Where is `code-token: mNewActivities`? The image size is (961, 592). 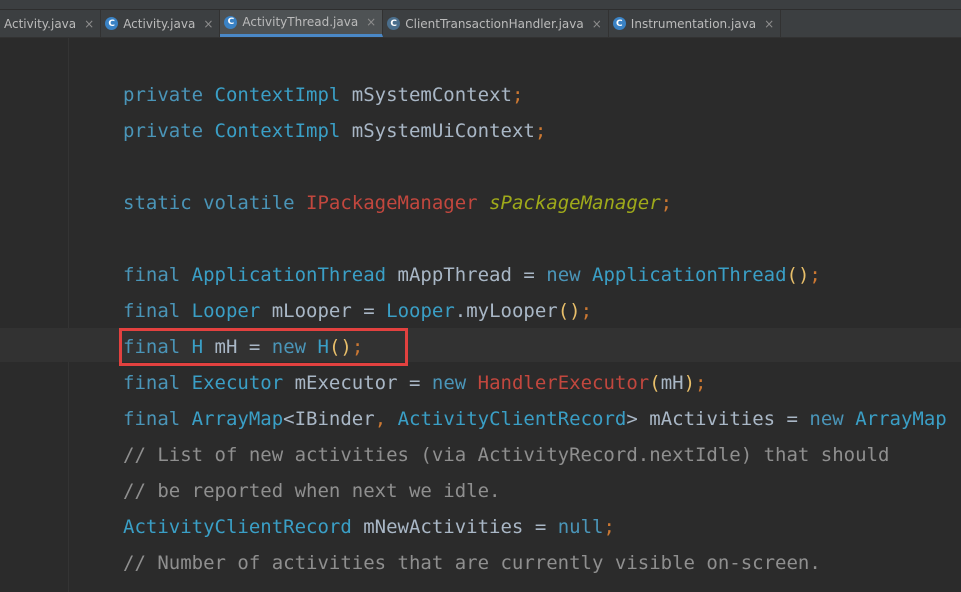 code-token: mNewActivities is located at coordinates (449, 527).